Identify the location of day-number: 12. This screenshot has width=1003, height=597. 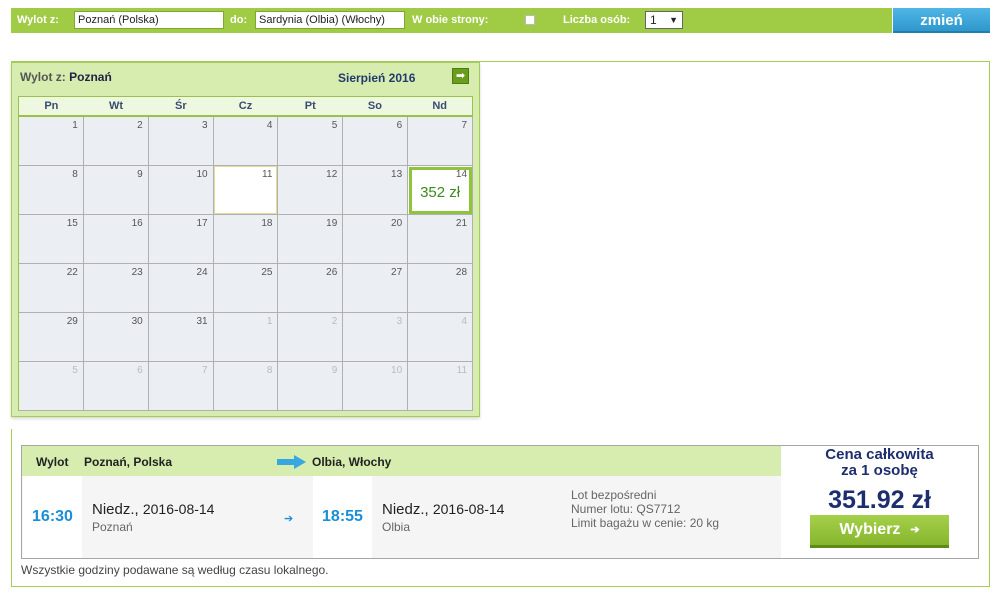
(332, 174).